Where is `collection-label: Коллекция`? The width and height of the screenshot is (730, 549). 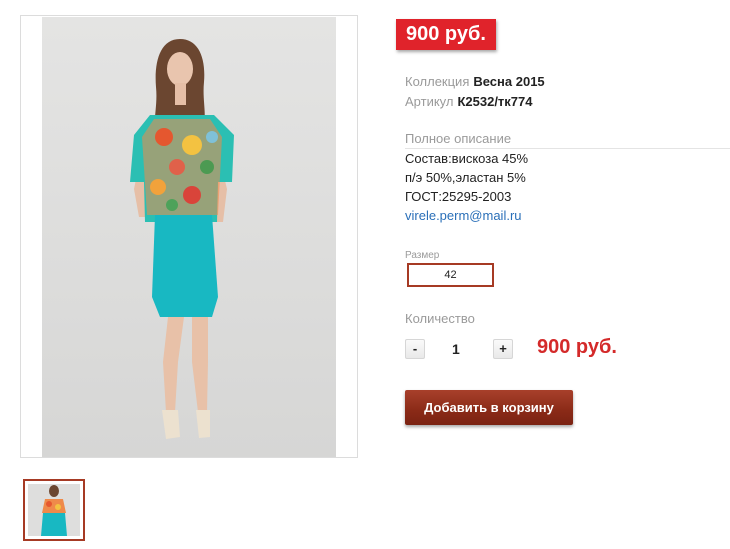
collection-label: Коллекция is located at coordinates (437, 81).